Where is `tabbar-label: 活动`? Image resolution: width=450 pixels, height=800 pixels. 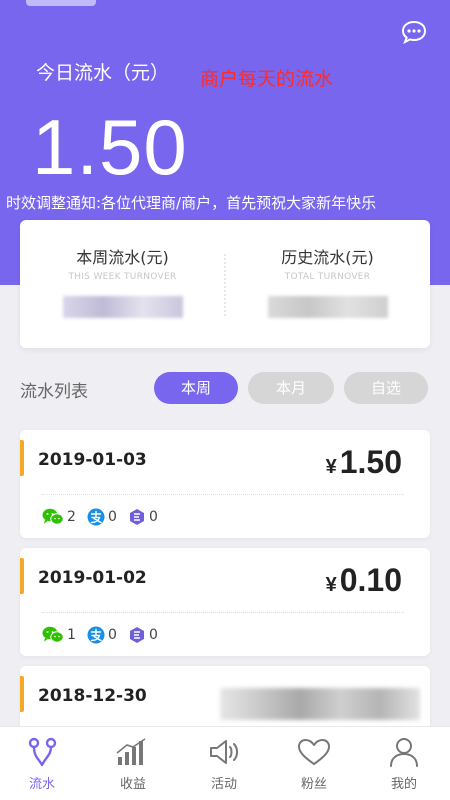 tabbar-label: 活动 is located at coordinates (223, 784).